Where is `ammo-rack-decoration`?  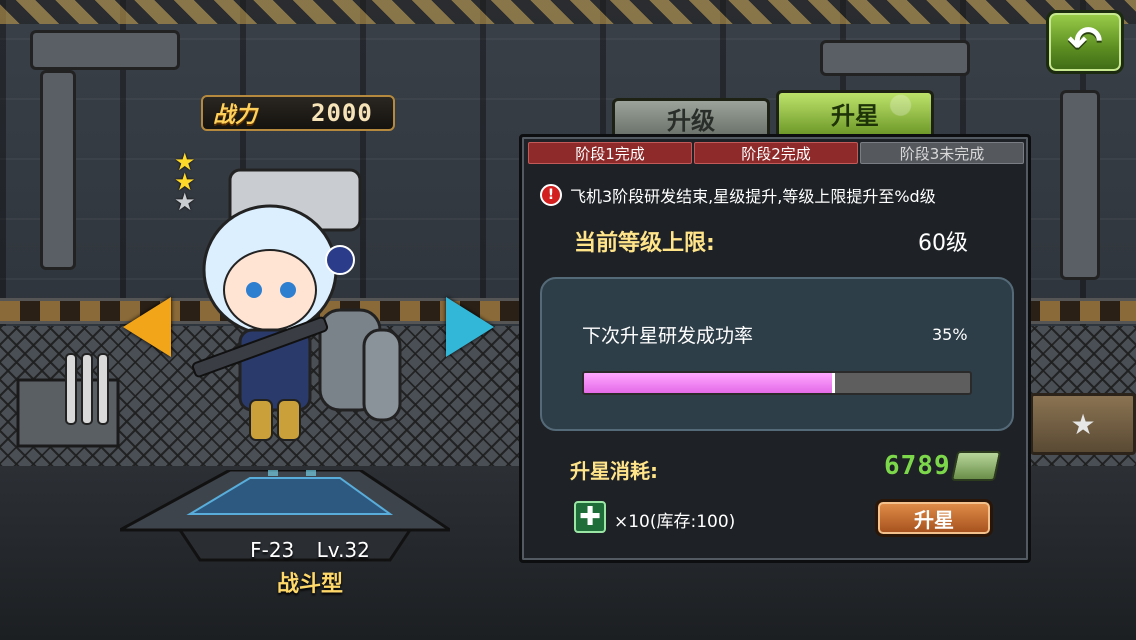 ammo-rack-decoration is located at coordinates (68, 400).